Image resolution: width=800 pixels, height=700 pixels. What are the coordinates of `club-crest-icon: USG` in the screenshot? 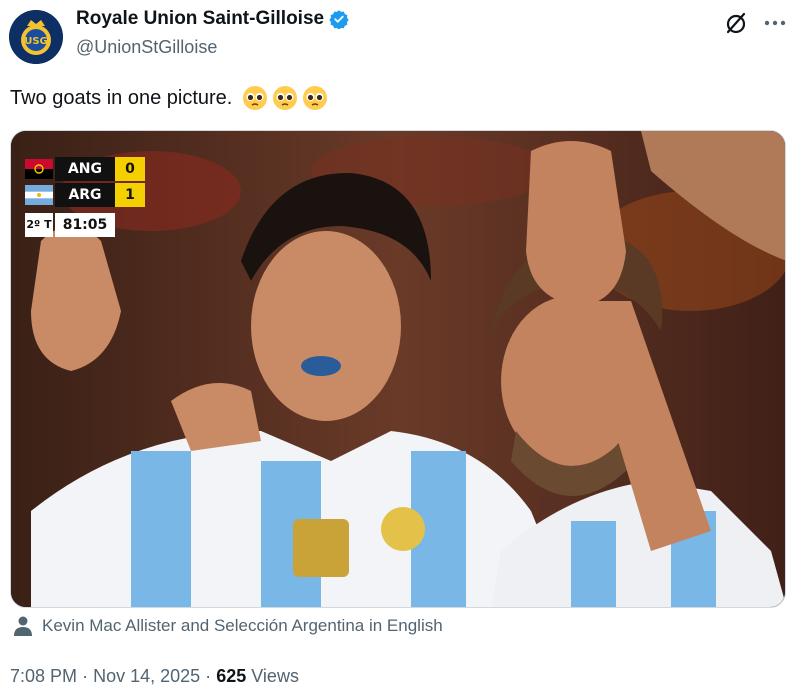 It's located at (36, 37).